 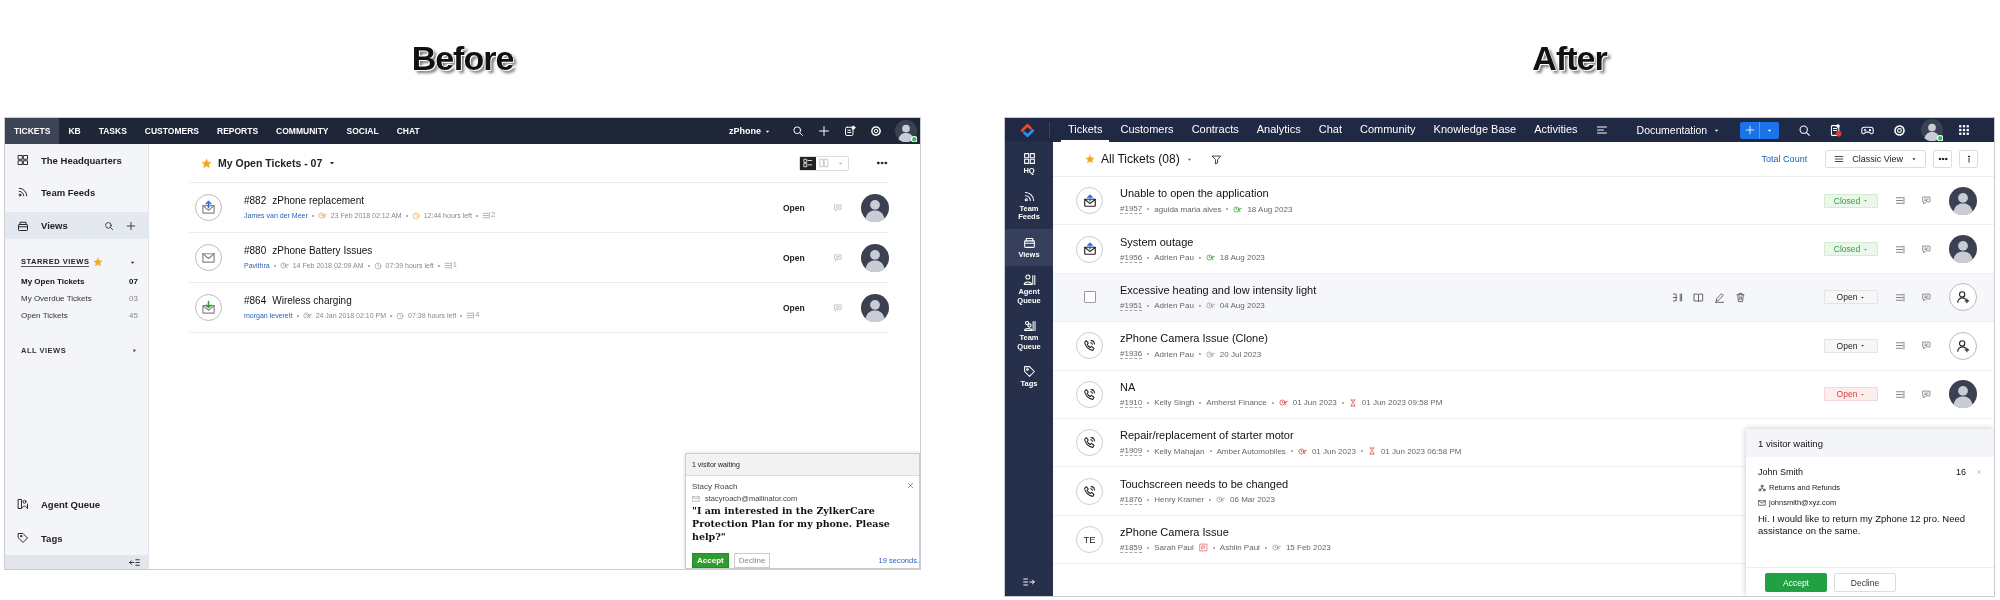 I want to click on phone-icon, so click(x=1089, y=394).